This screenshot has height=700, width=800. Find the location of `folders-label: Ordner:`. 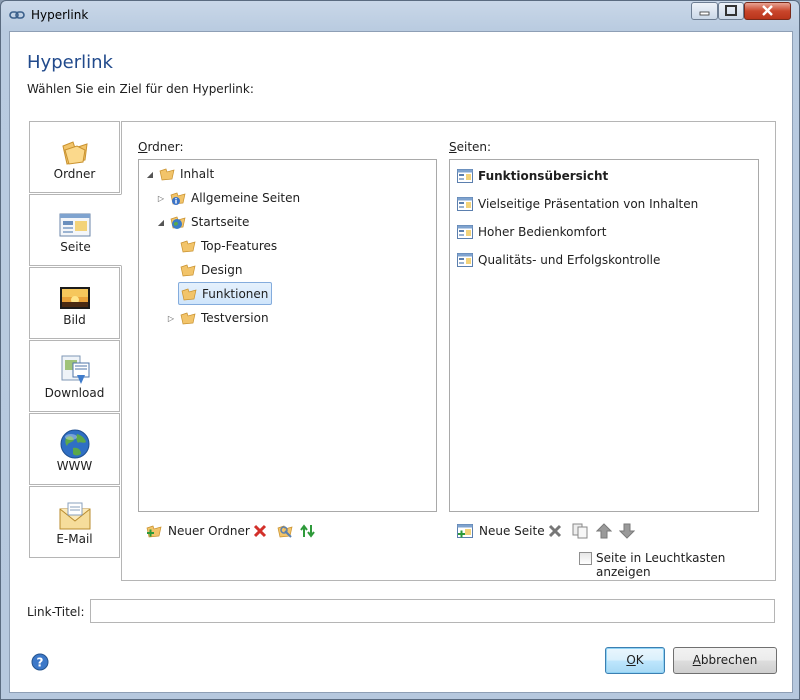

folders-label: Ordner: is located at coordinates (161, 147).